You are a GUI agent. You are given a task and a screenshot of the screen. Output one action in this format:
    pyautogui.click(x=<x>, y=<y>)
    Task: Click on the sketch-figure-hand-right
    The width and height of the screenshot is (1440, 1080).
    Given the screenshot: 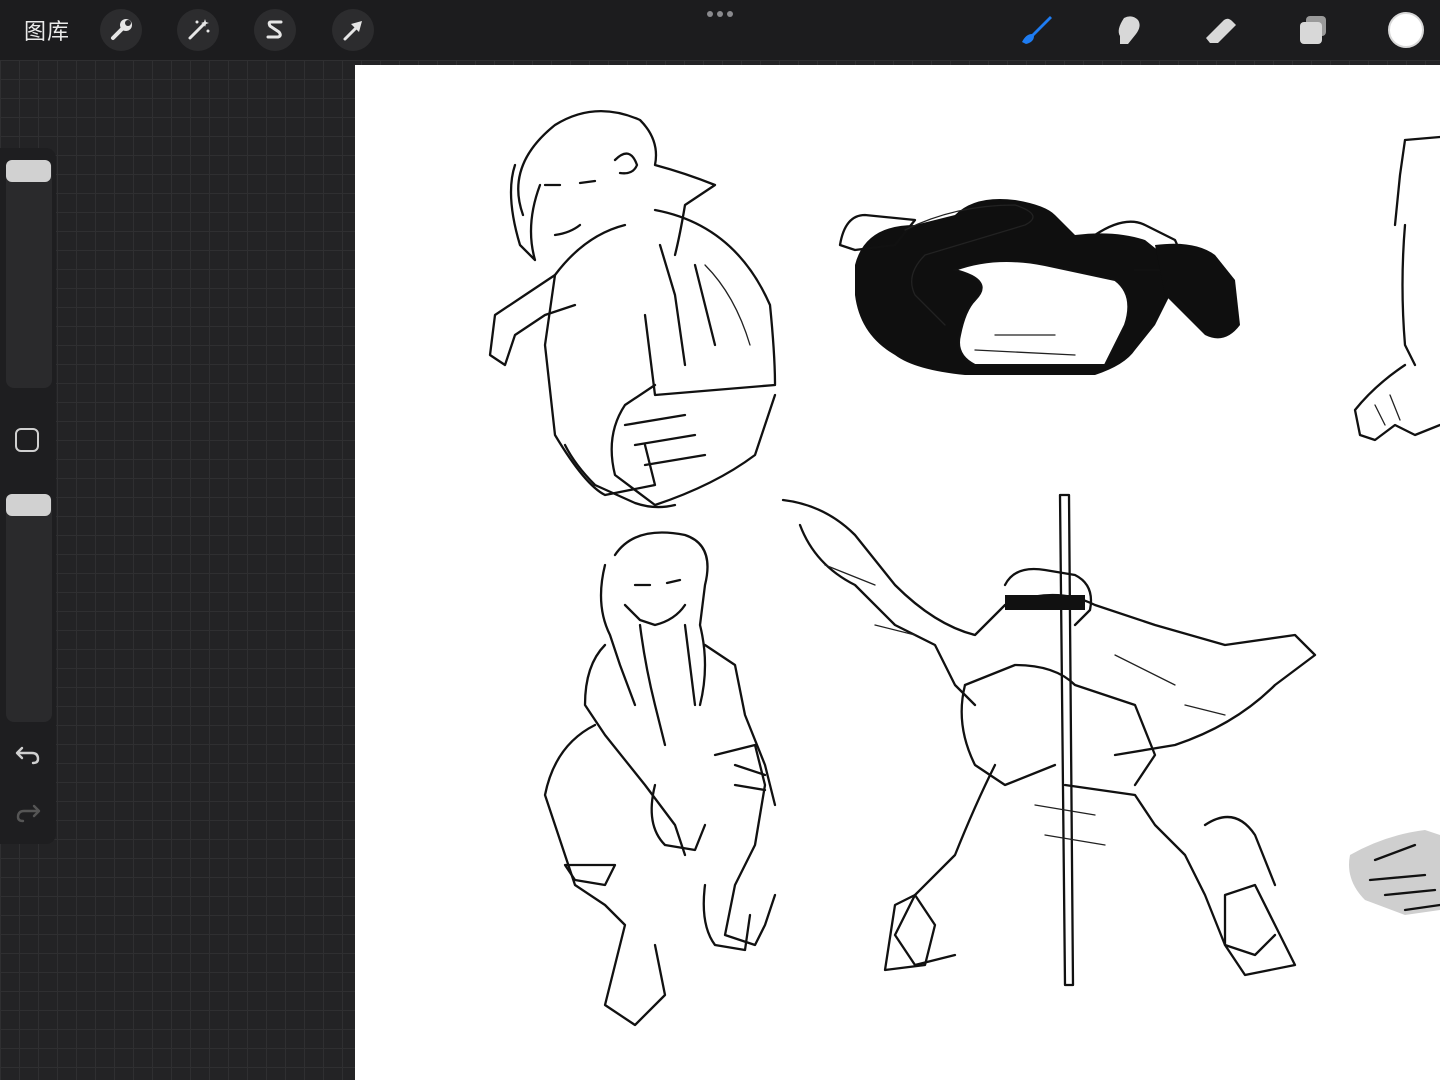 What is the action you would take?
    pyautogui.click(x=1394, y=872)
    